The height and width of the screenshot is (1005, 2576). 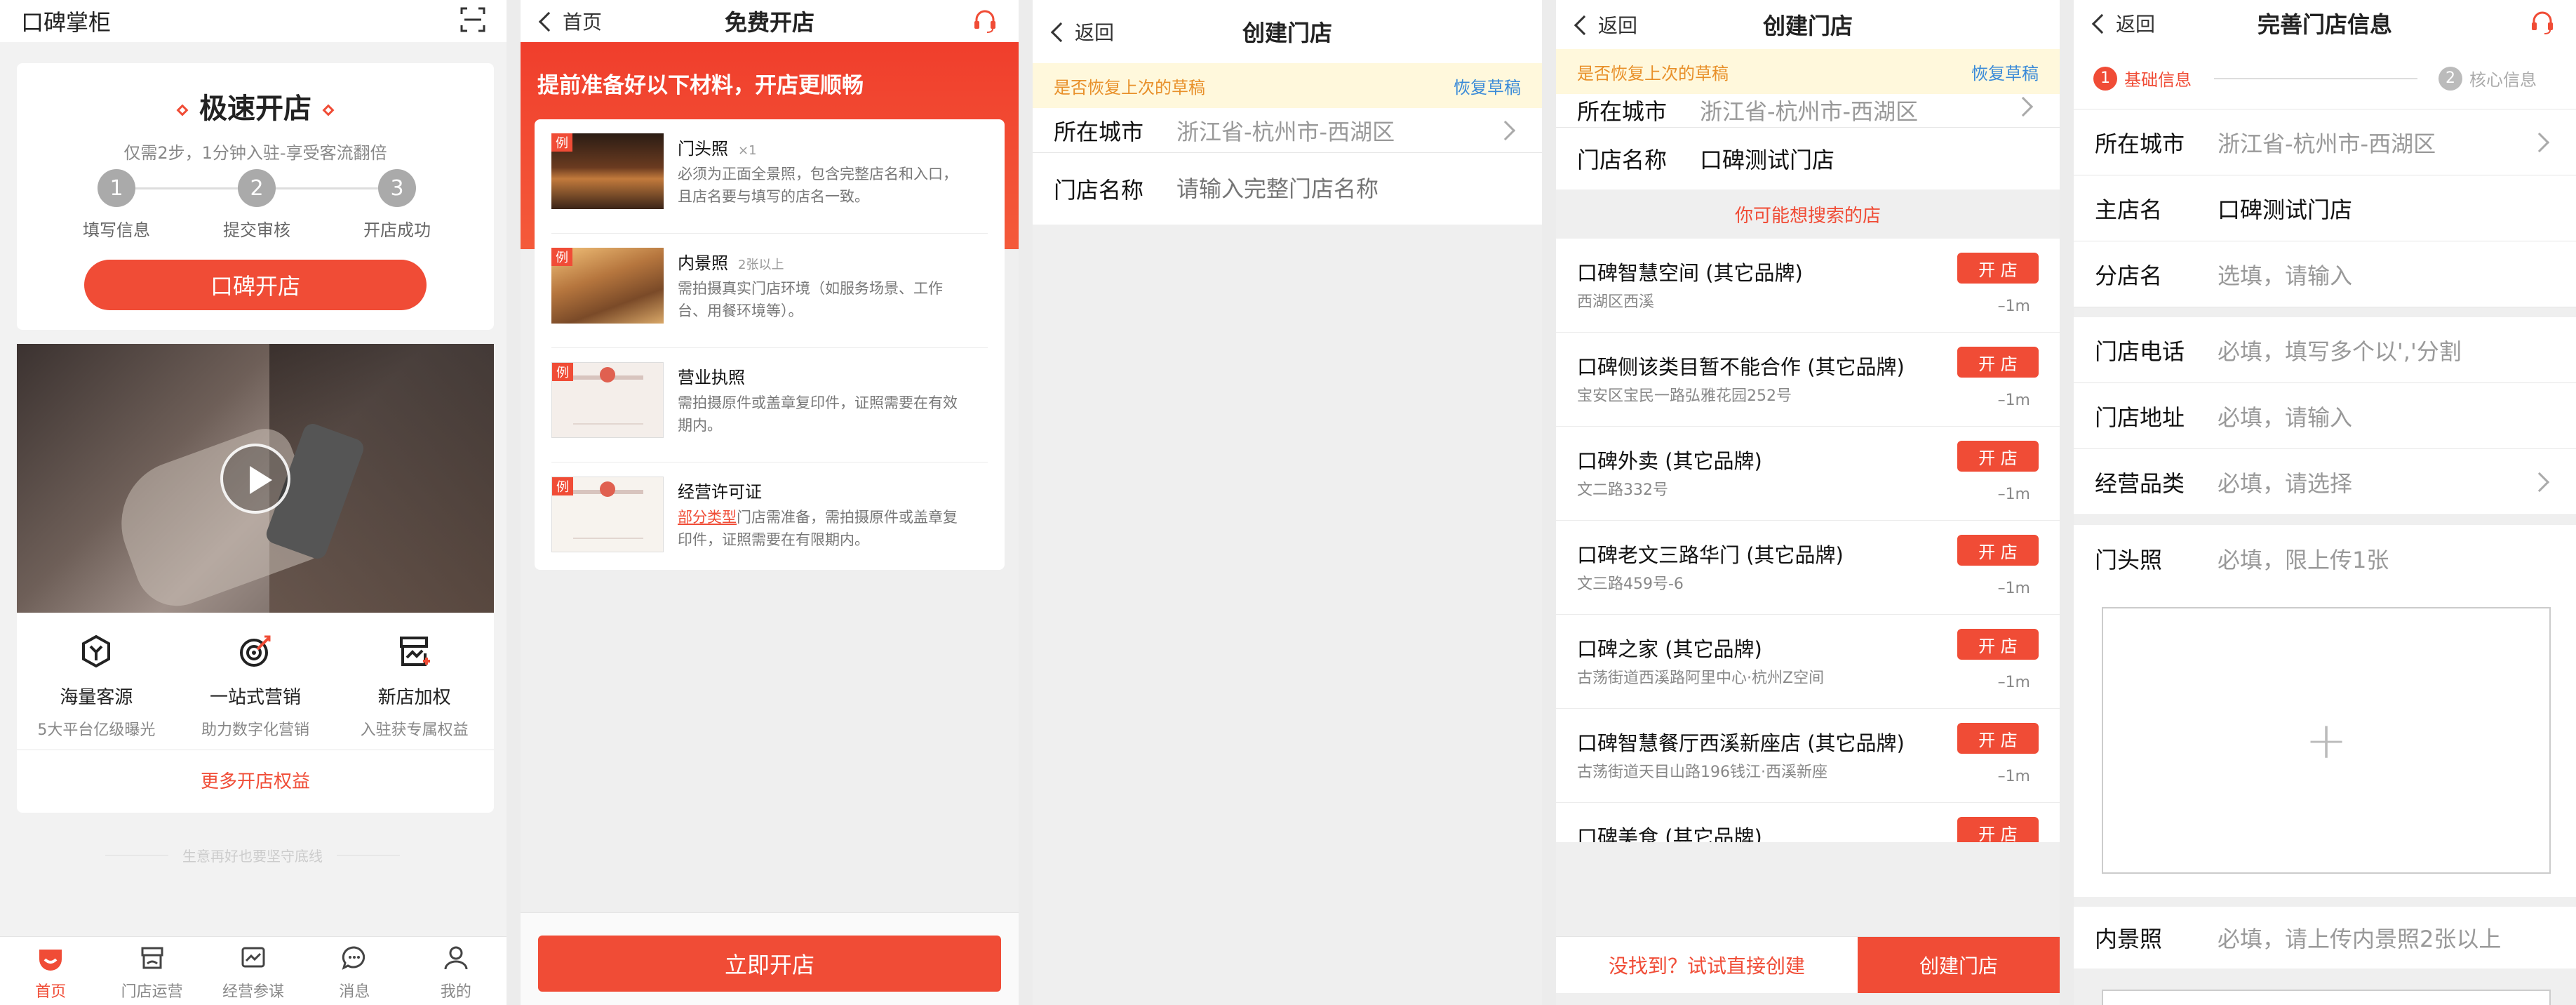 What do you see at coordinates (2539, 482) in the screenshot?
I see `chevron-right-icon` at bounding box center [2539, 482].